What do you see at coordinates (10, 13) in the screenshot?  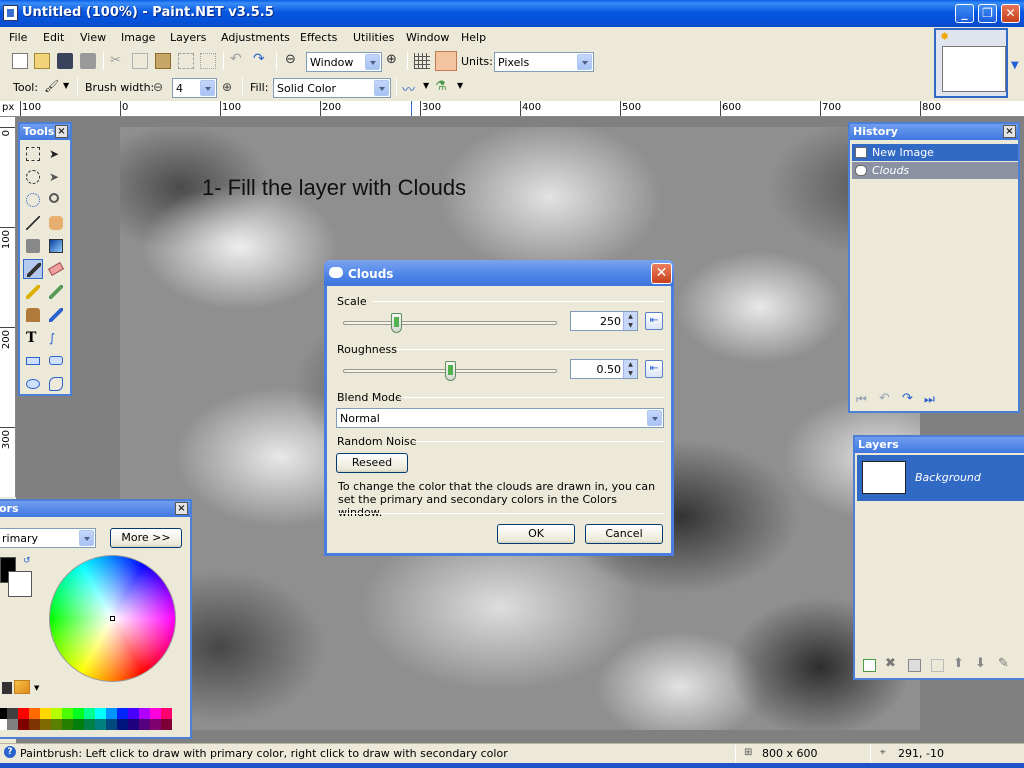 I see `paint-net-app-icon` at bounding box center [10, 13].